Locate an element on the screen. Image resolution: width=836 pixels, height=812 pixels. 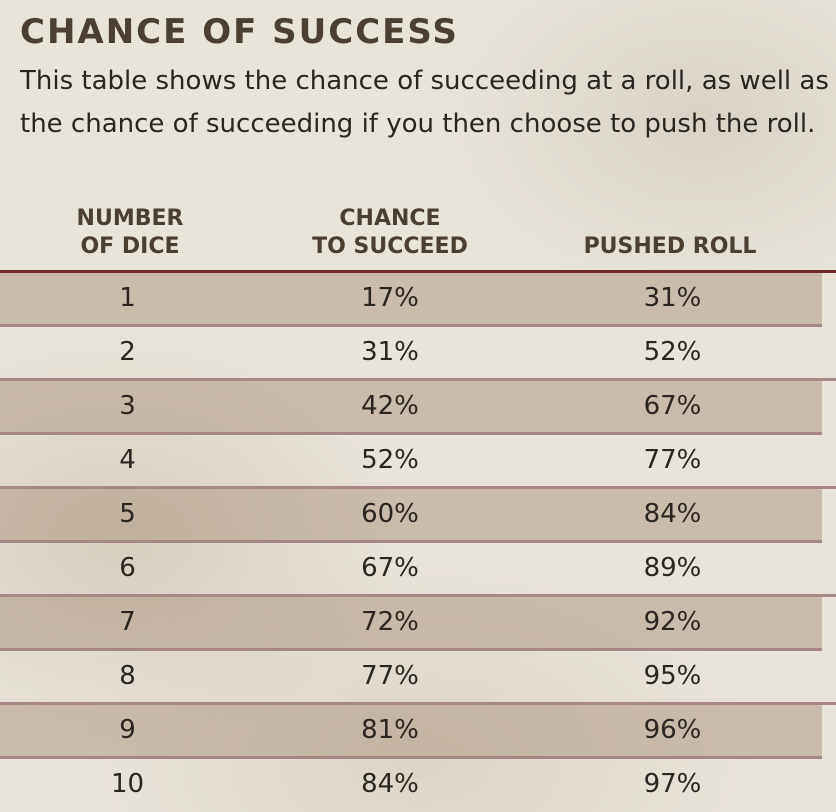
table-row: 9 81% 96% is located at coordinates (411, 732).